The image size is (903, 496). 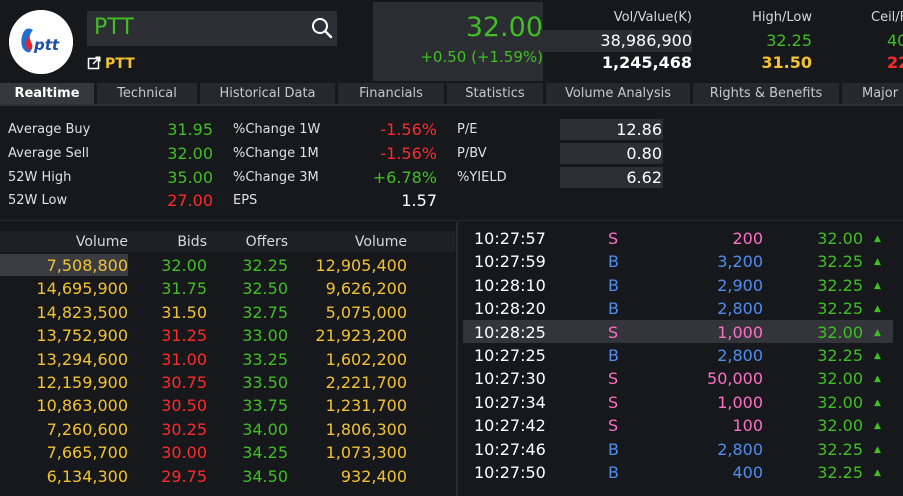 What do you see at coordinates (366, 453) in the screenshot?
I see `offer-volume-cell: 1,073,300` at bounding box center [366, 453].